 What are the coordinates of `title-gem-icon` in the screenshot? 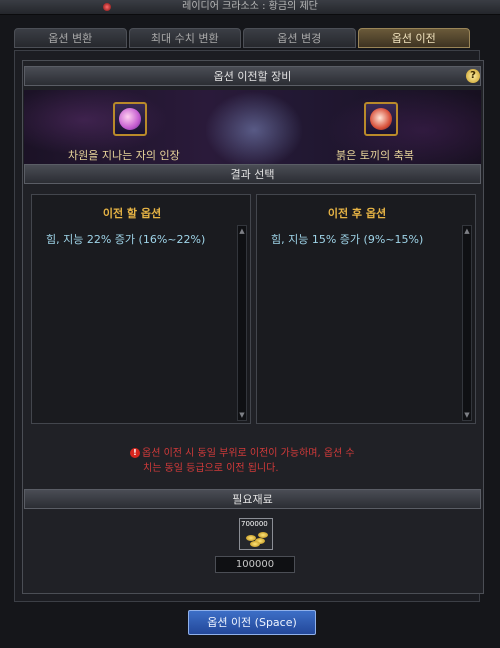 It's located at (107, 7).